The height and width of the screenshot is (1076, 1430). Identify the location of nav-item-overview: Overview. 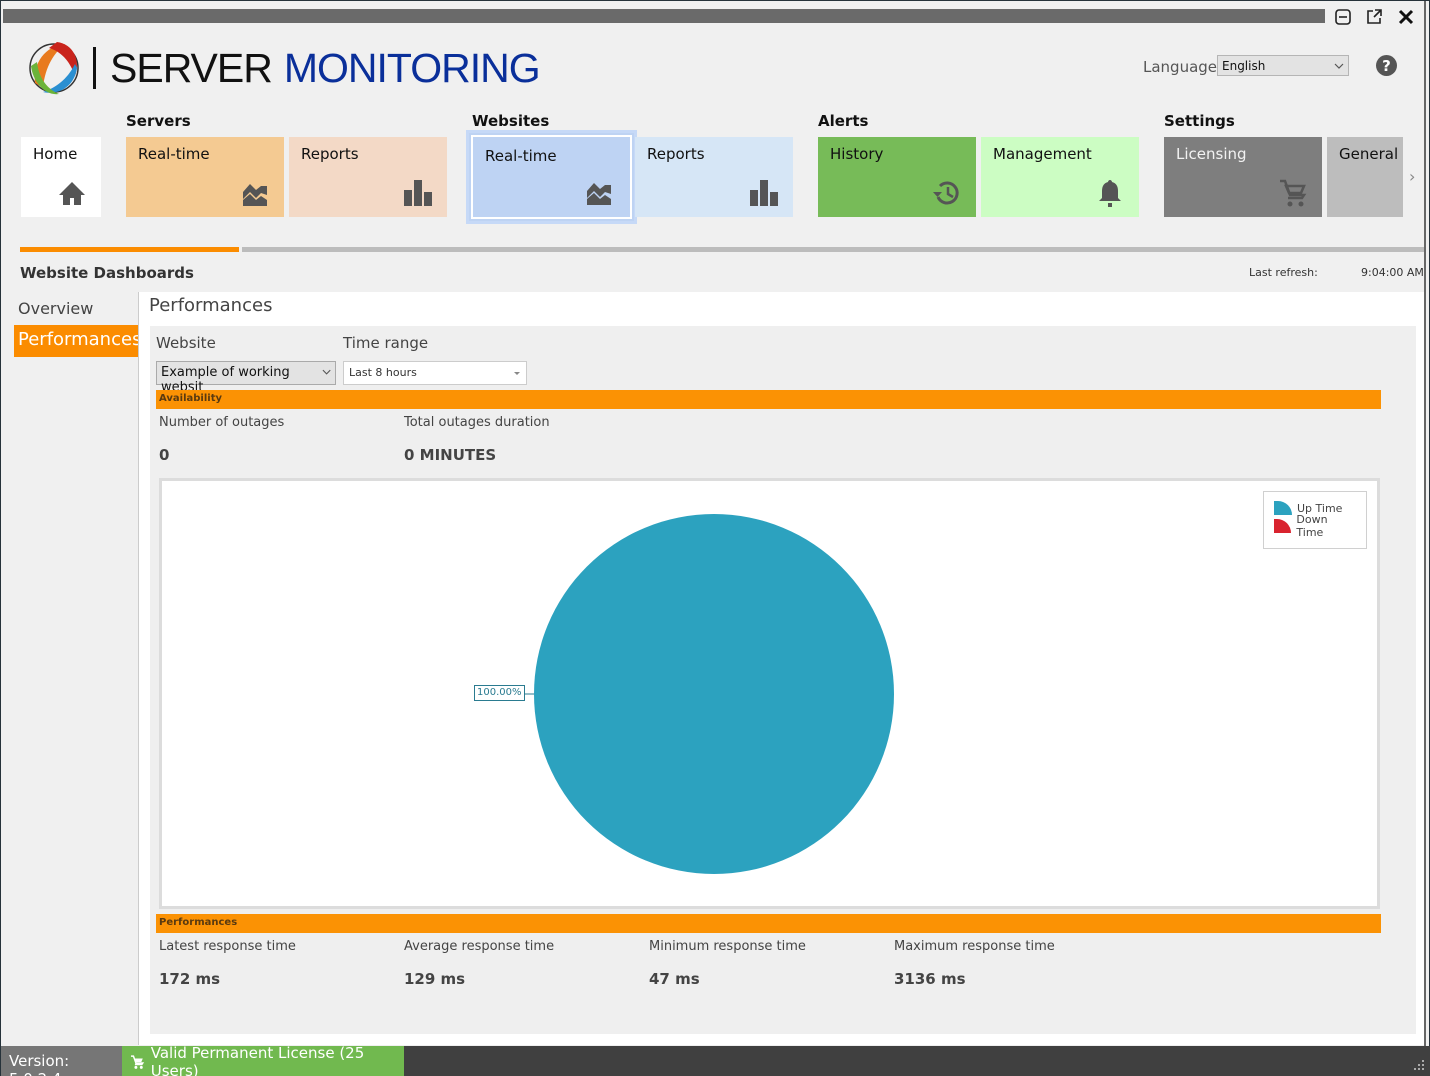
(76, 309).